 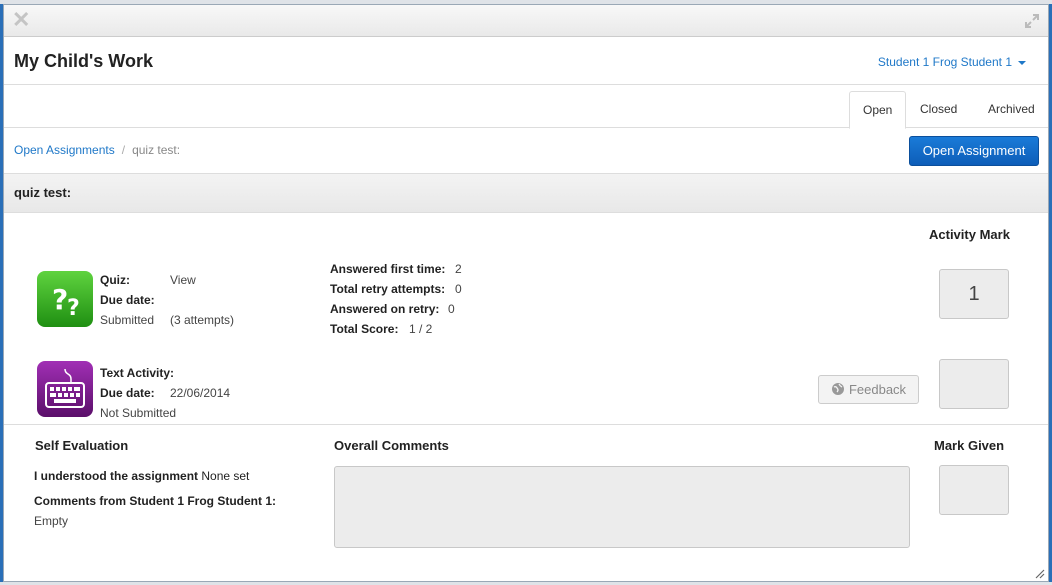 I want to click on understood-row: I understood the assignment None set, so click(x=141, y=476).